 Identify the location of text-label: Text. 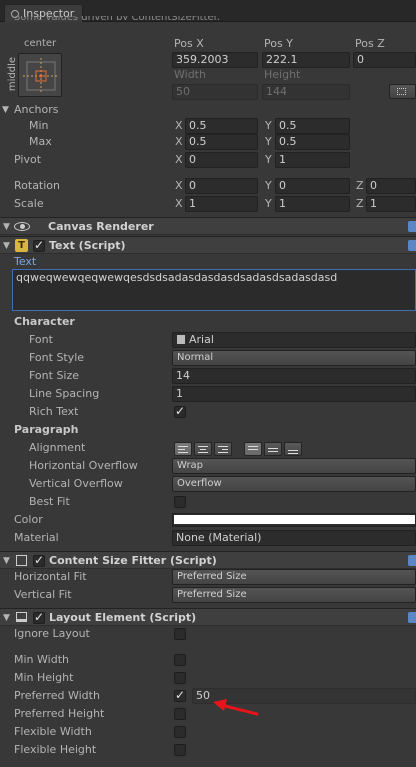
(25, 261).